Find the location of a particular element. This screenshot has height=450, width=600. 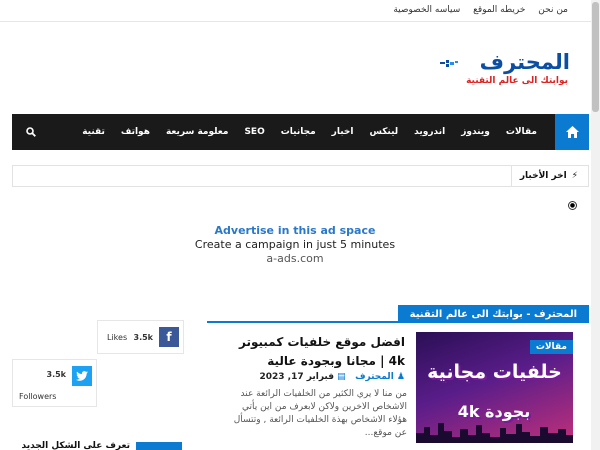

nav-item-seo: SEO is located at coordinates (254, 132).